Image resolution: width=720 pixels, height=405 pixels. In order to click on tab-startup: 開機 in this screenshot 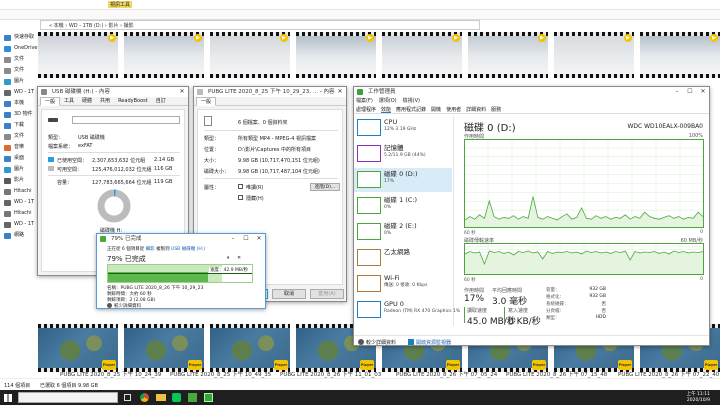, I will do `click(436, 109)`.